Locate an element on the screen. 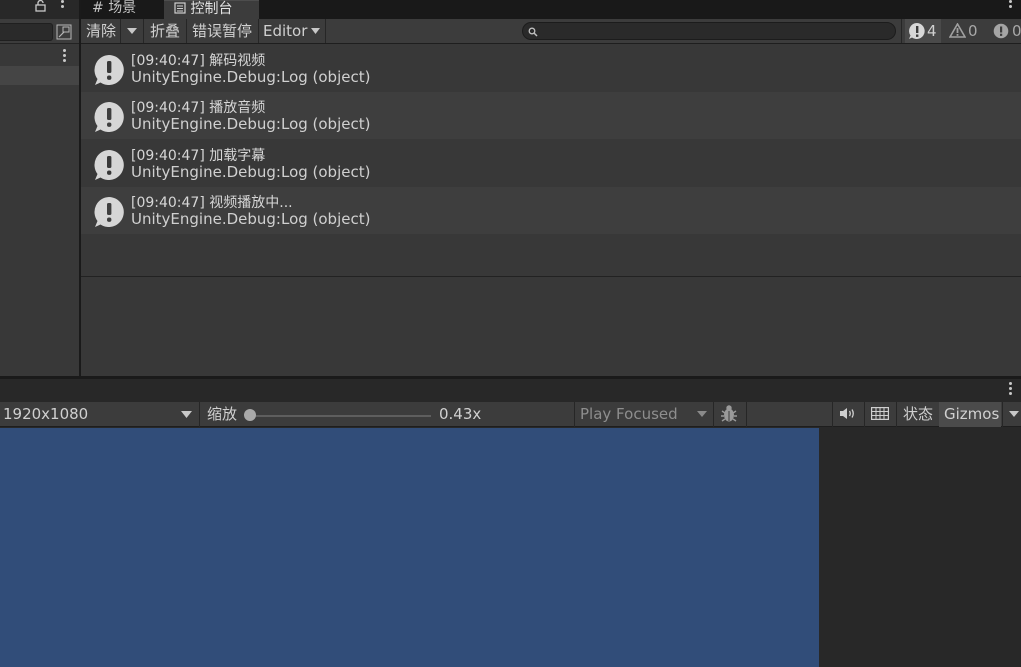 This screenshot has height=667, width=1021. editor-dropdown: Editor is located at coordinates (285, 31).